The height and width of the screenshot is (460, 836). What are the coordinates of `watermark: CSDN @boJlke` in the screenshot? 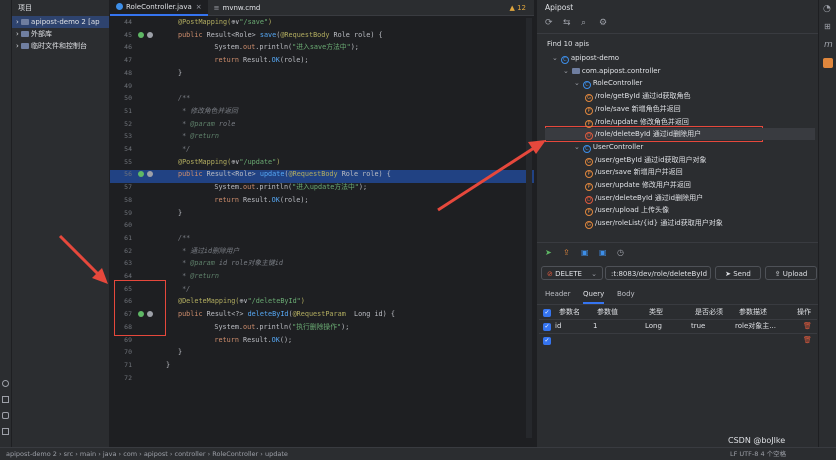 It's located at (757, 440).